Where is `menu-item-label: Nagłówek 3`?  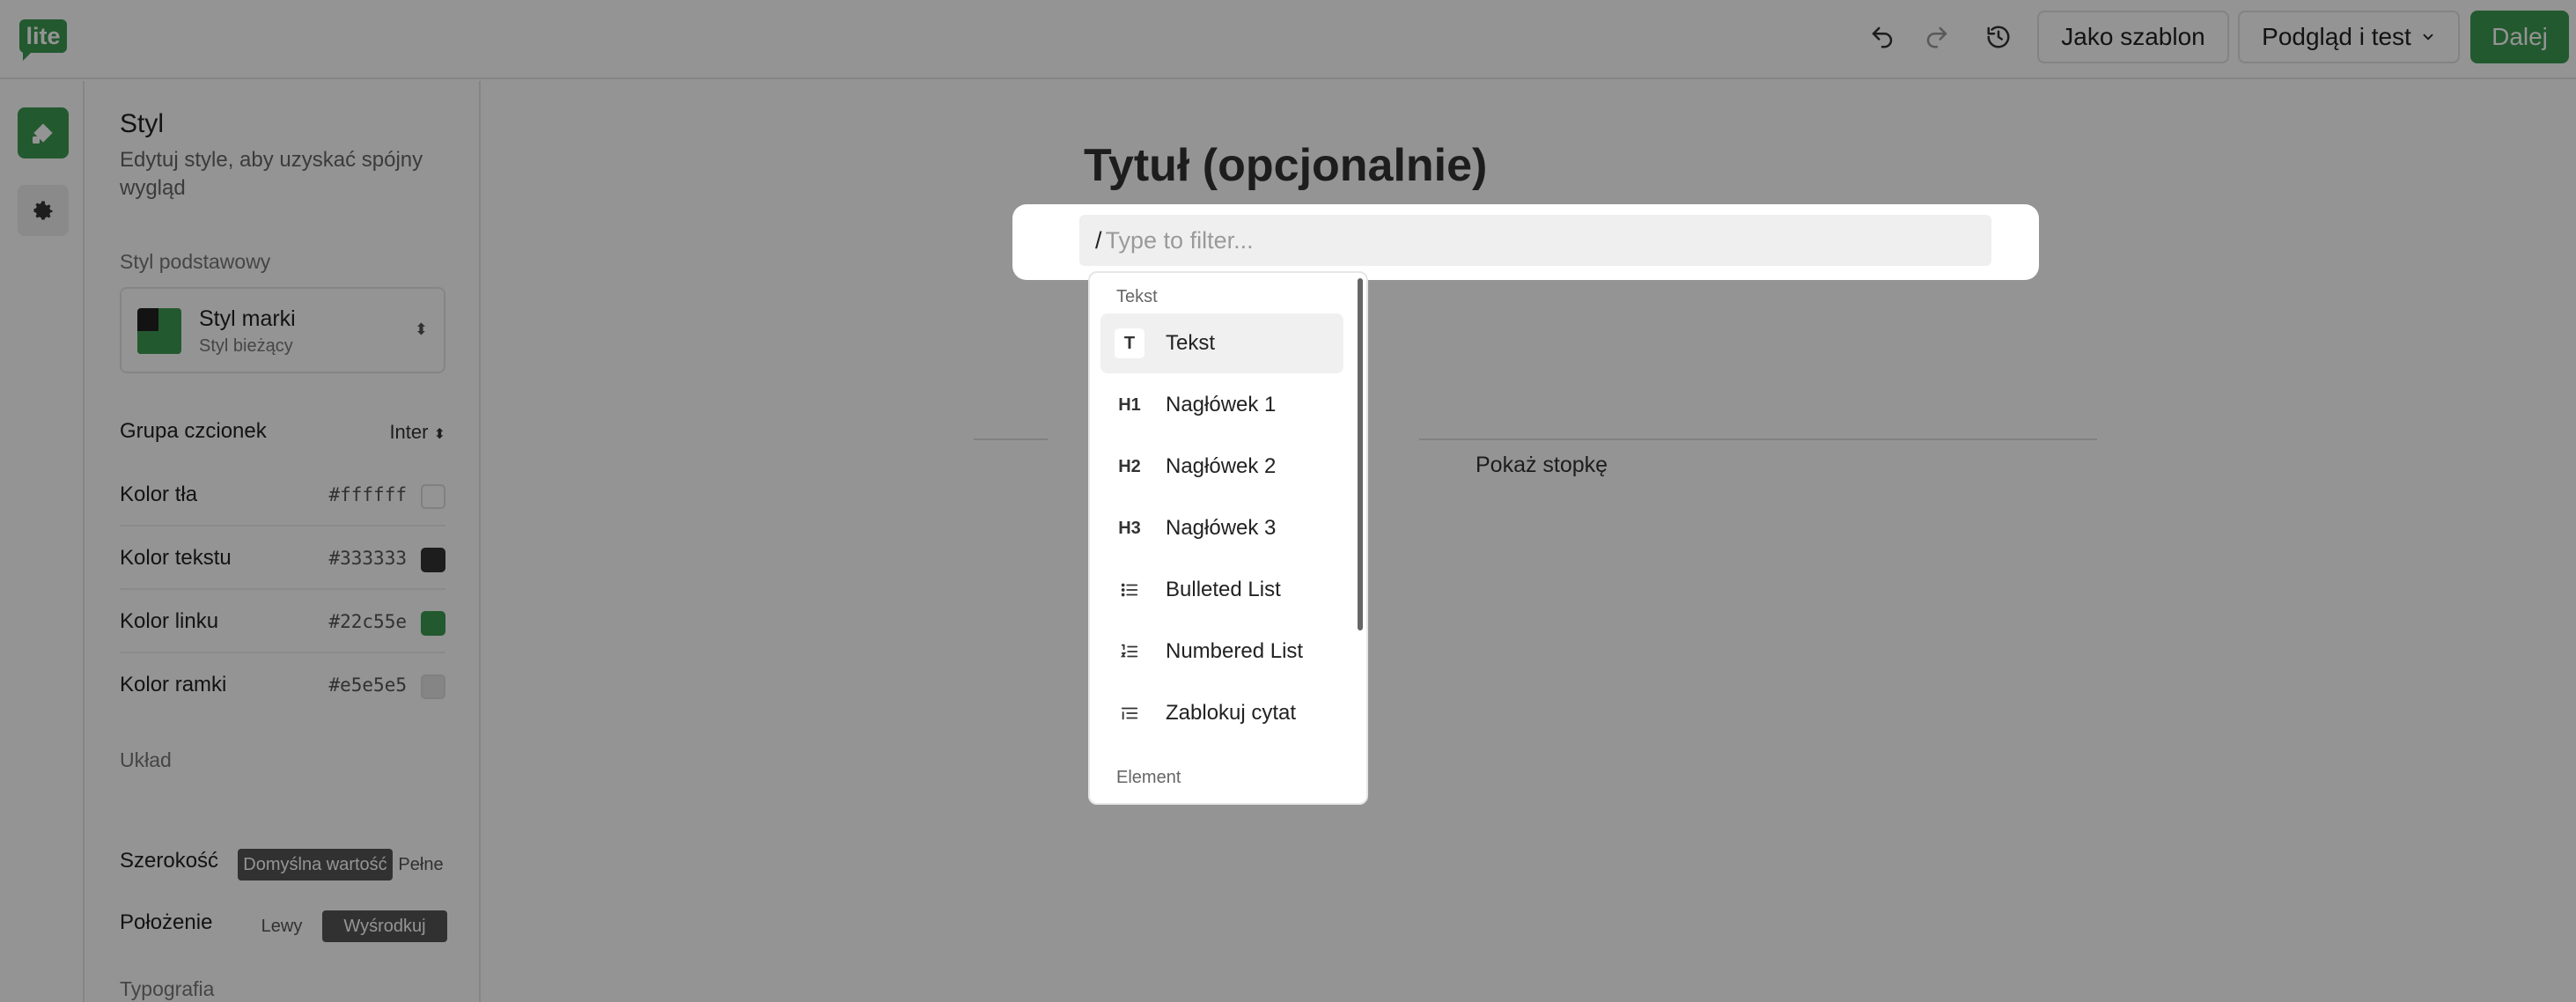 menu-item-label: Nagłówek 3 is located at coordinates (1221, 528).